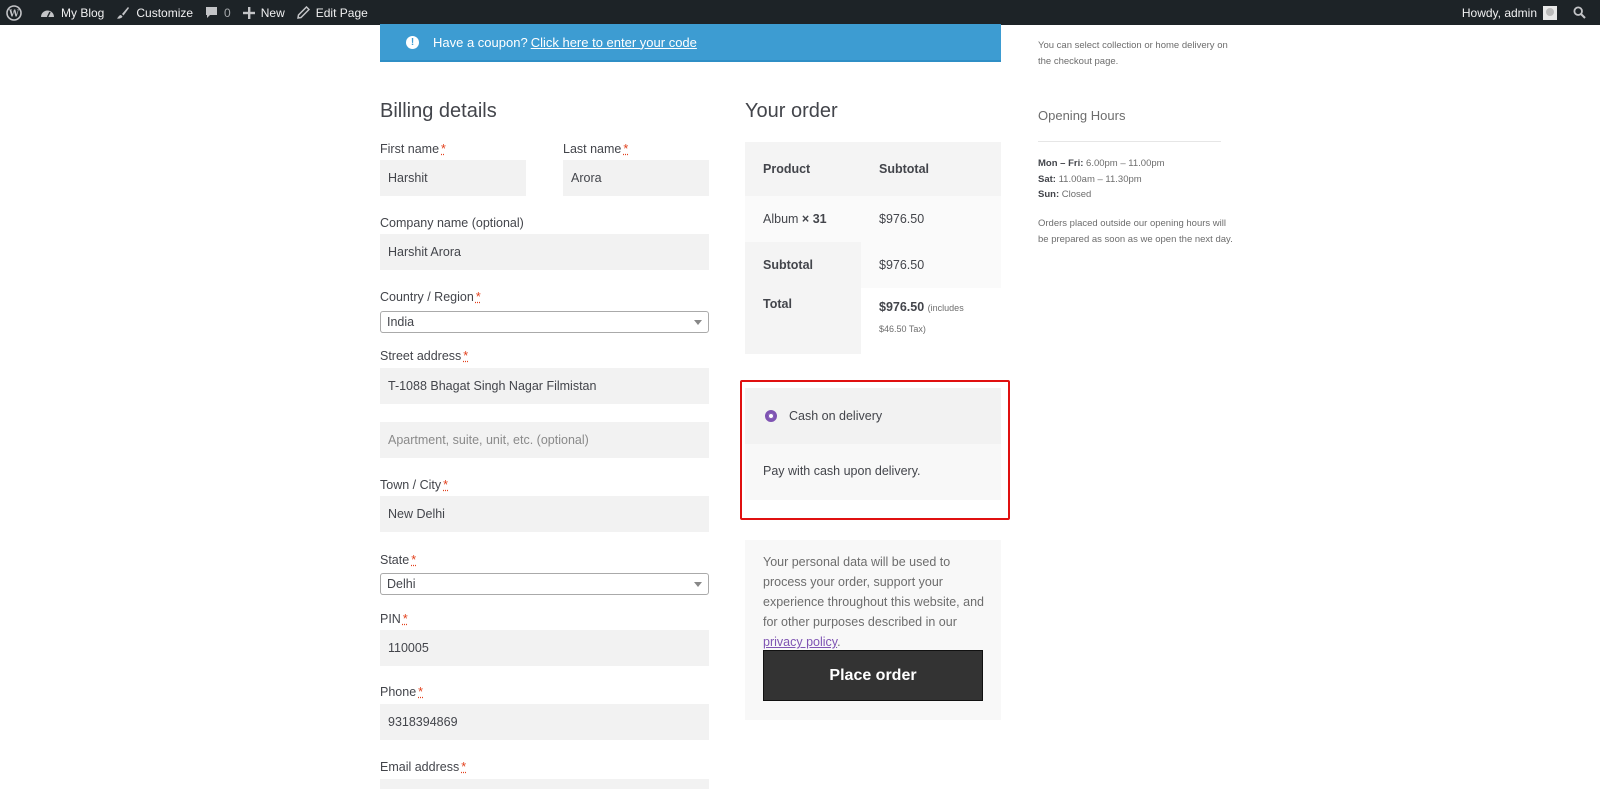 This screenshot has height=789, width=1600. What do you see at coordinates (1082, 115) in the screenshot?
I see `opening-hours-title: Opening Hours` at bounding box center [1082, 115].